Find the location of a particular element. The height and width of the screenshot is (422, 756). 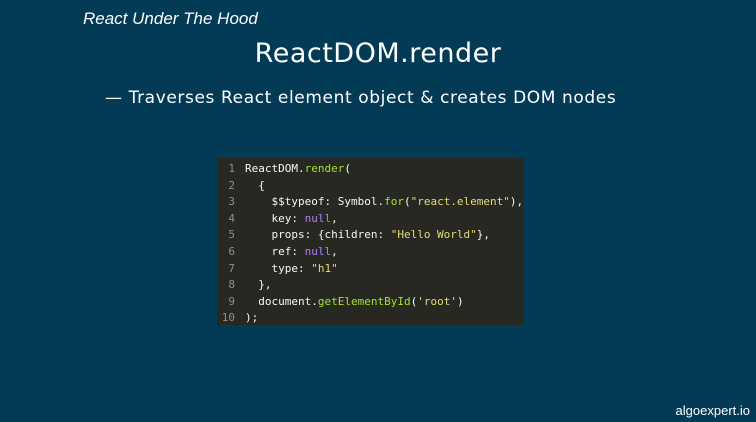

code-token: type: is located at coordinates (278, 268).